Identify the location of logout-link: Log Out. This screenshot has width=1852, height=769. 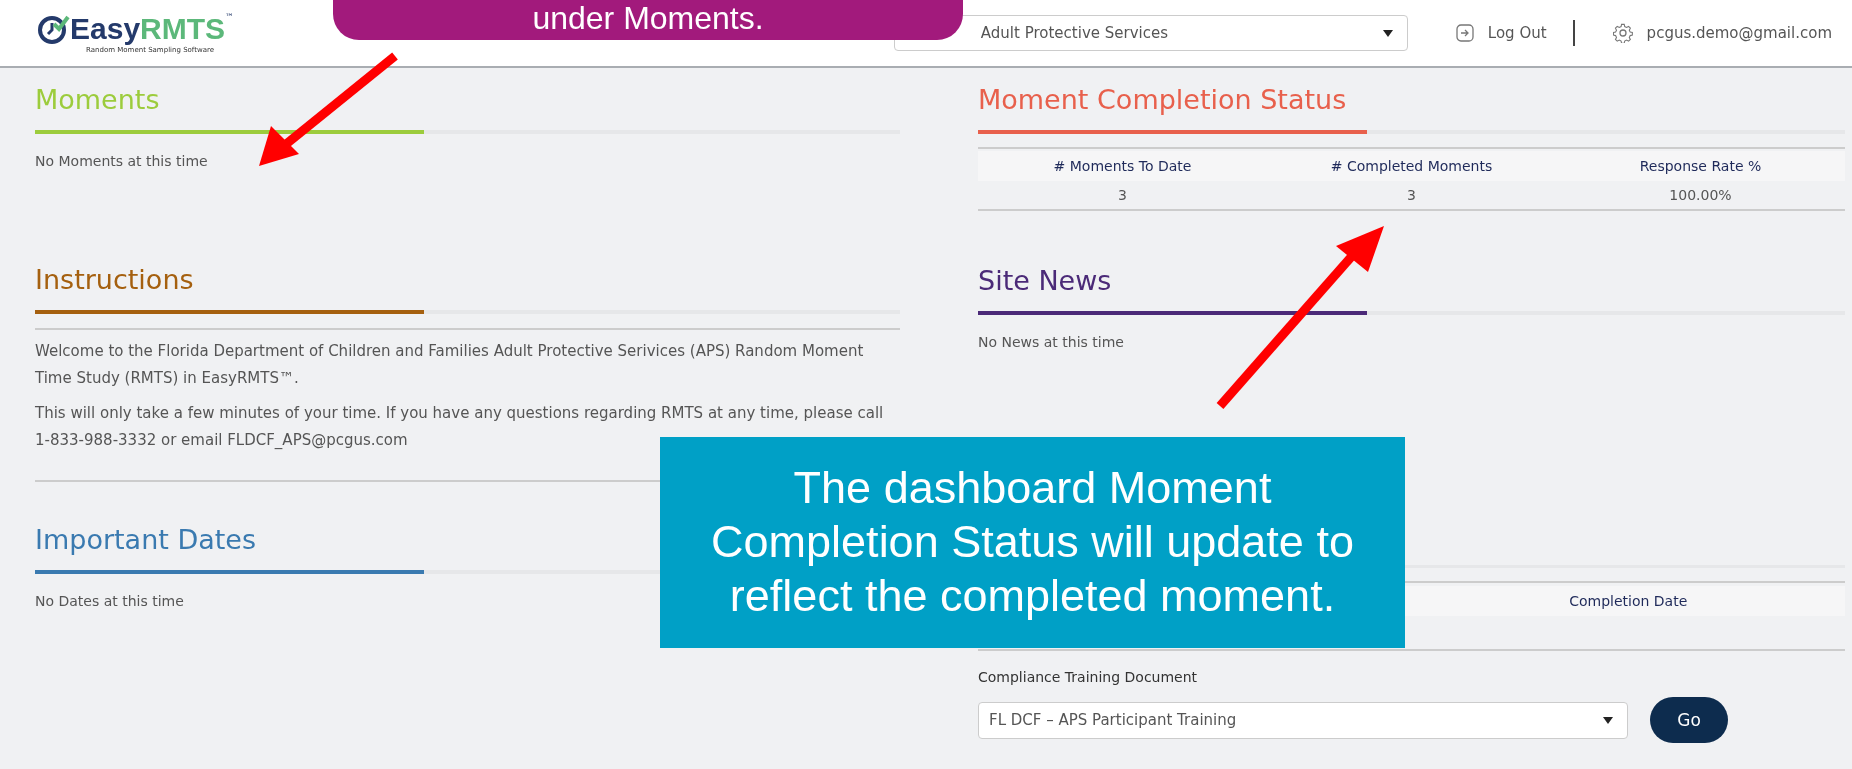
(1517, 33).